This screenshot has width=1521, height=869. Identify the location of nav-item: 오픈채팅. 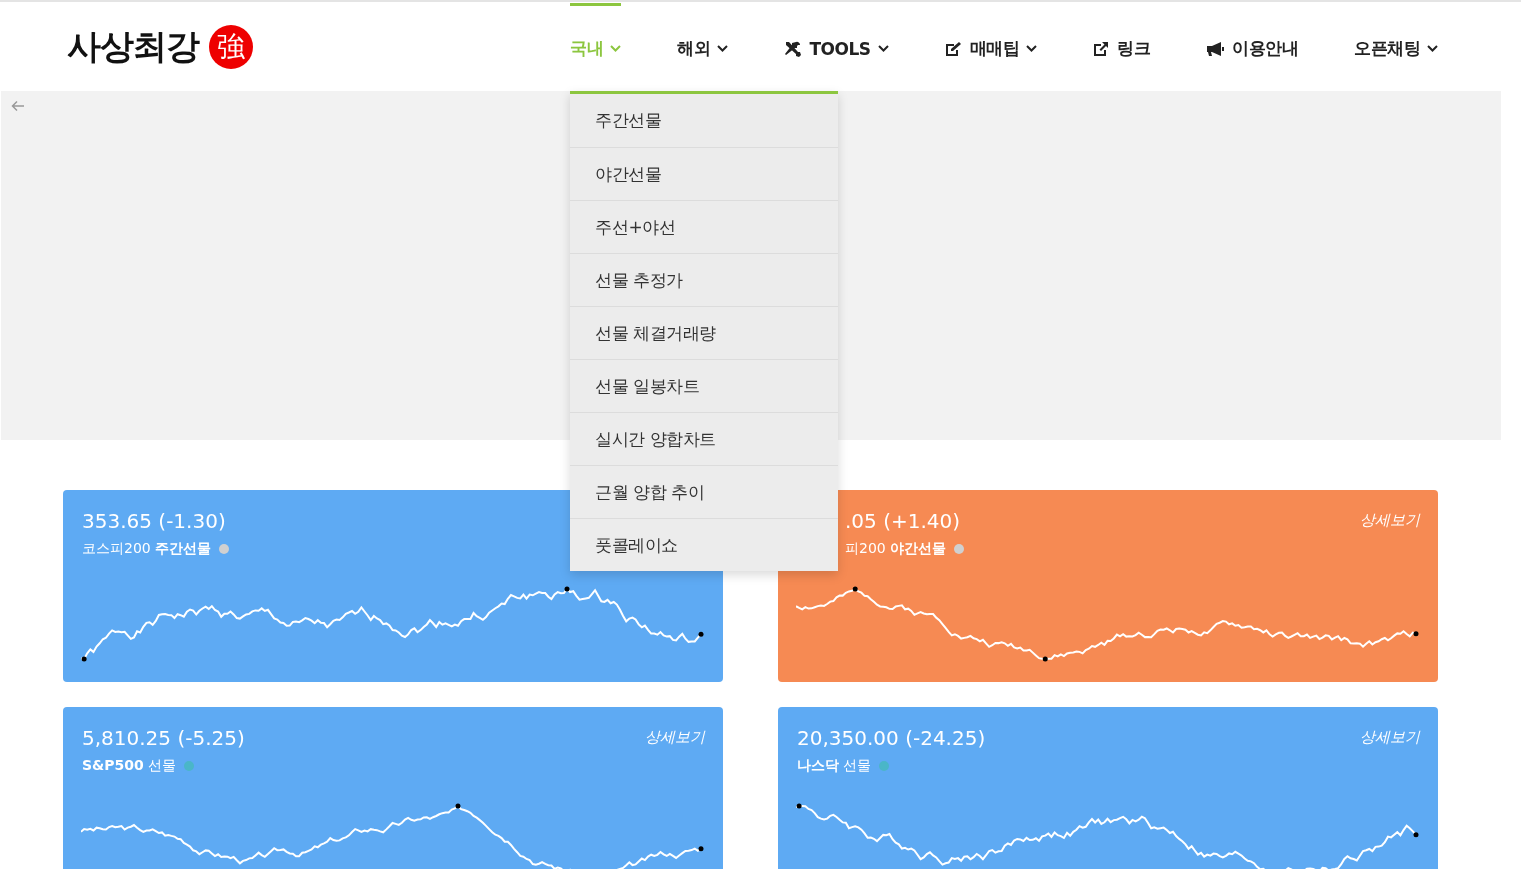
(1396, 47).